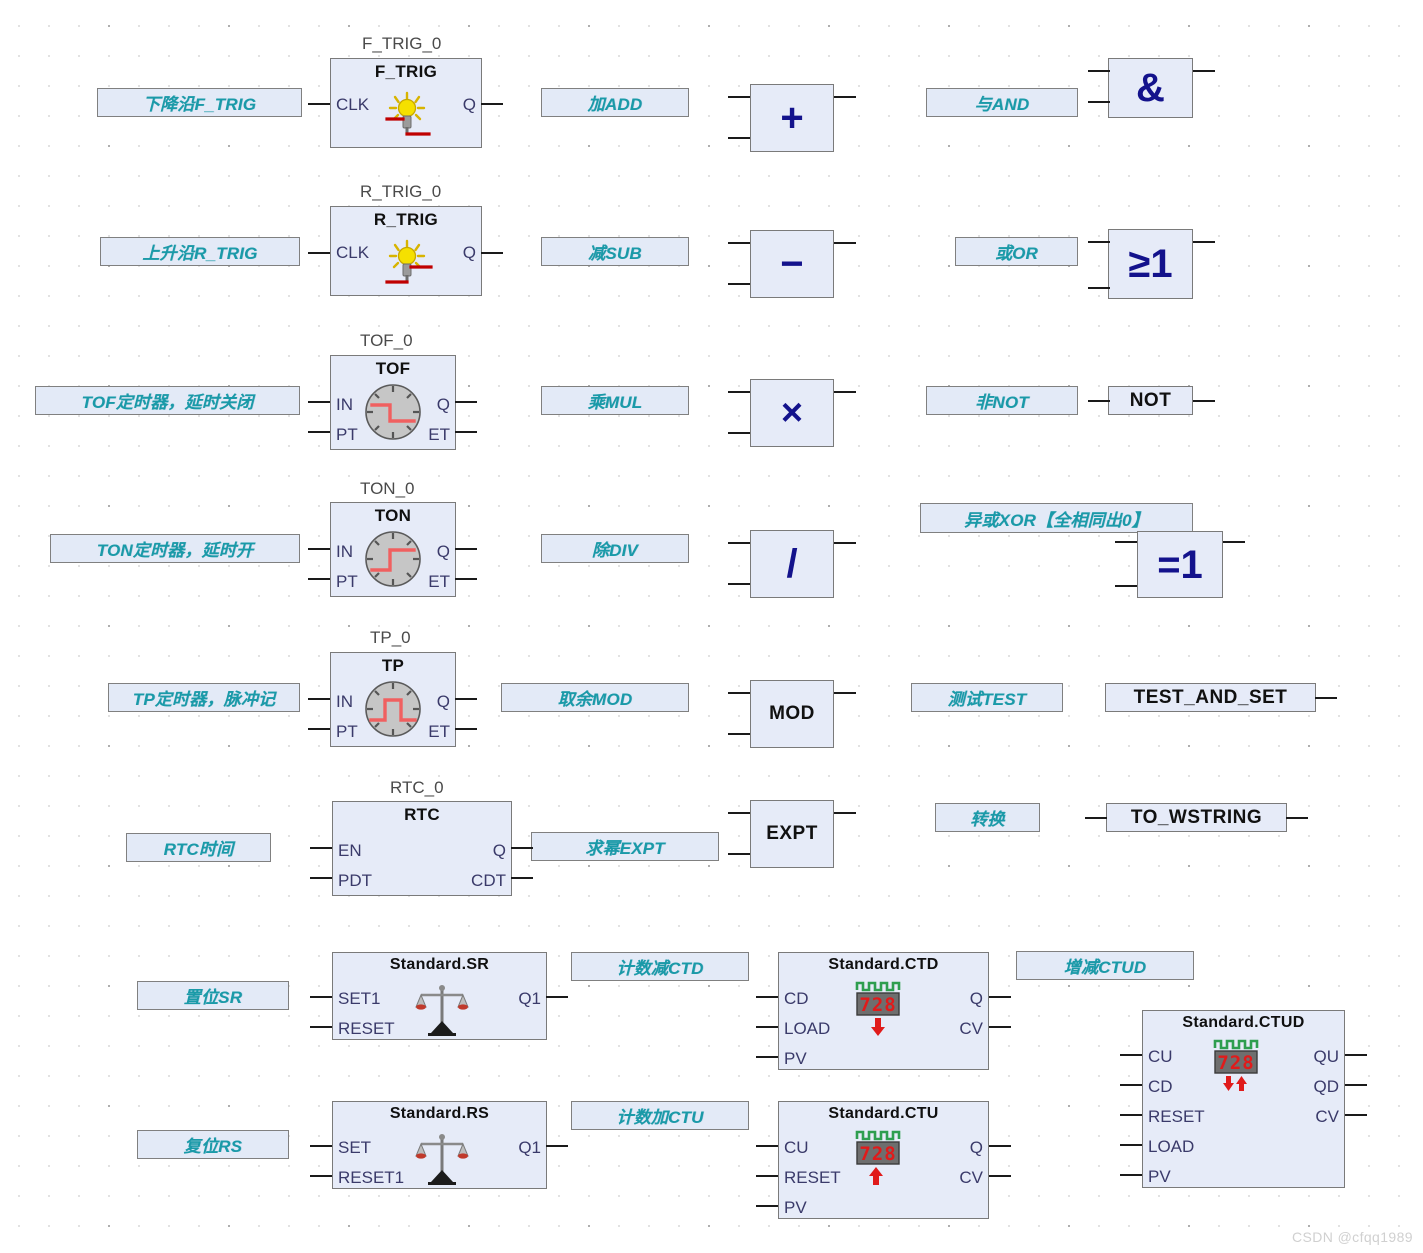 This screenshot has height=1253, width=1423. I want to click on block-ton: TON IN PT Q ET, so click(393, 549).